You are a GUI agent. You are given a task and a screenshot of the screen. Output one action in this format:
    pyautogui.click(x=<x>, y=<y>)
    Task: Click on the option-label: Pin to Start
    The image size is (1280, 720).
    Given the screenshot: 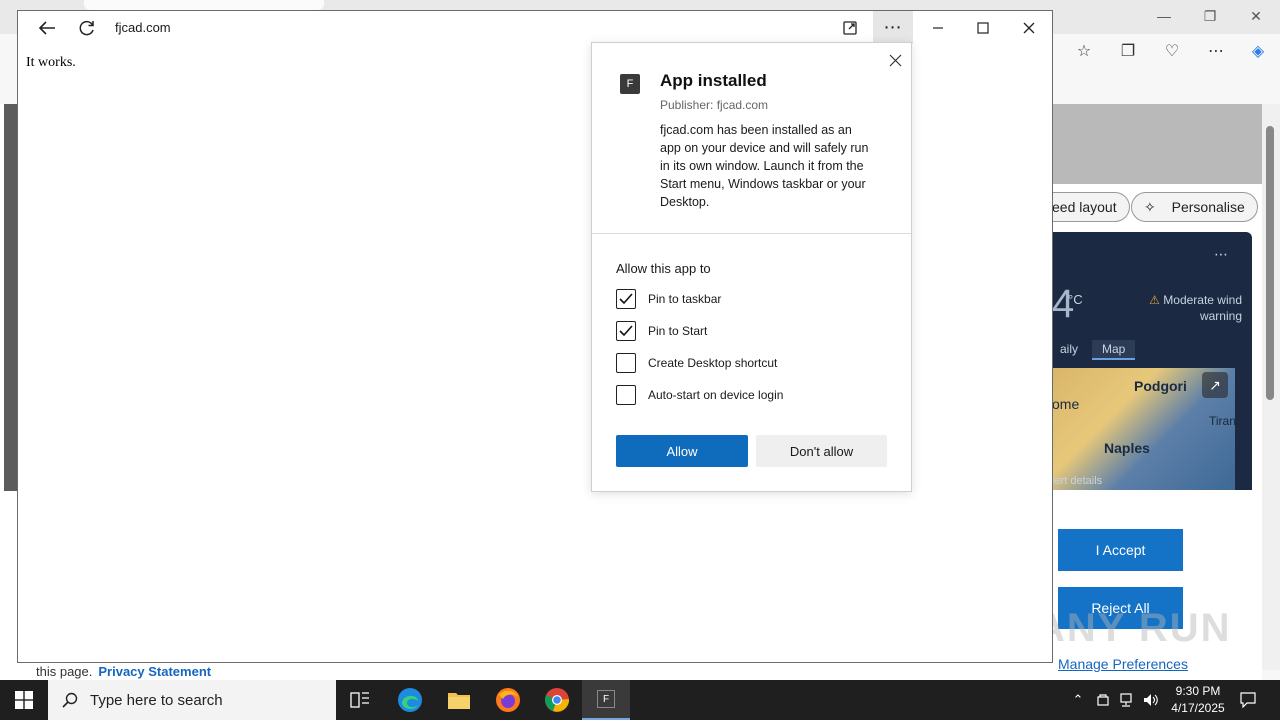 What is the action you would take?
    pyautogui.click(x=678, y=331)
    